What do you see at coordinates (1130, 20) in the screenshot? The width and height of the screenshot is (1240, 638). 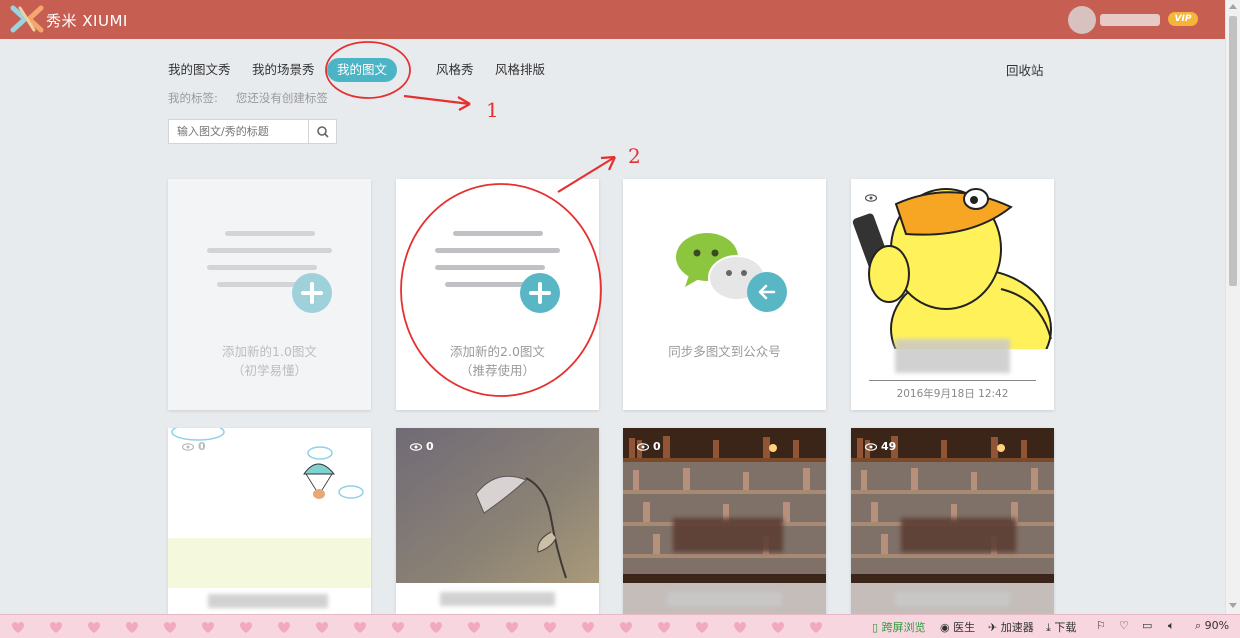 I see `username-blurred` at bounding box center [1130, 20].